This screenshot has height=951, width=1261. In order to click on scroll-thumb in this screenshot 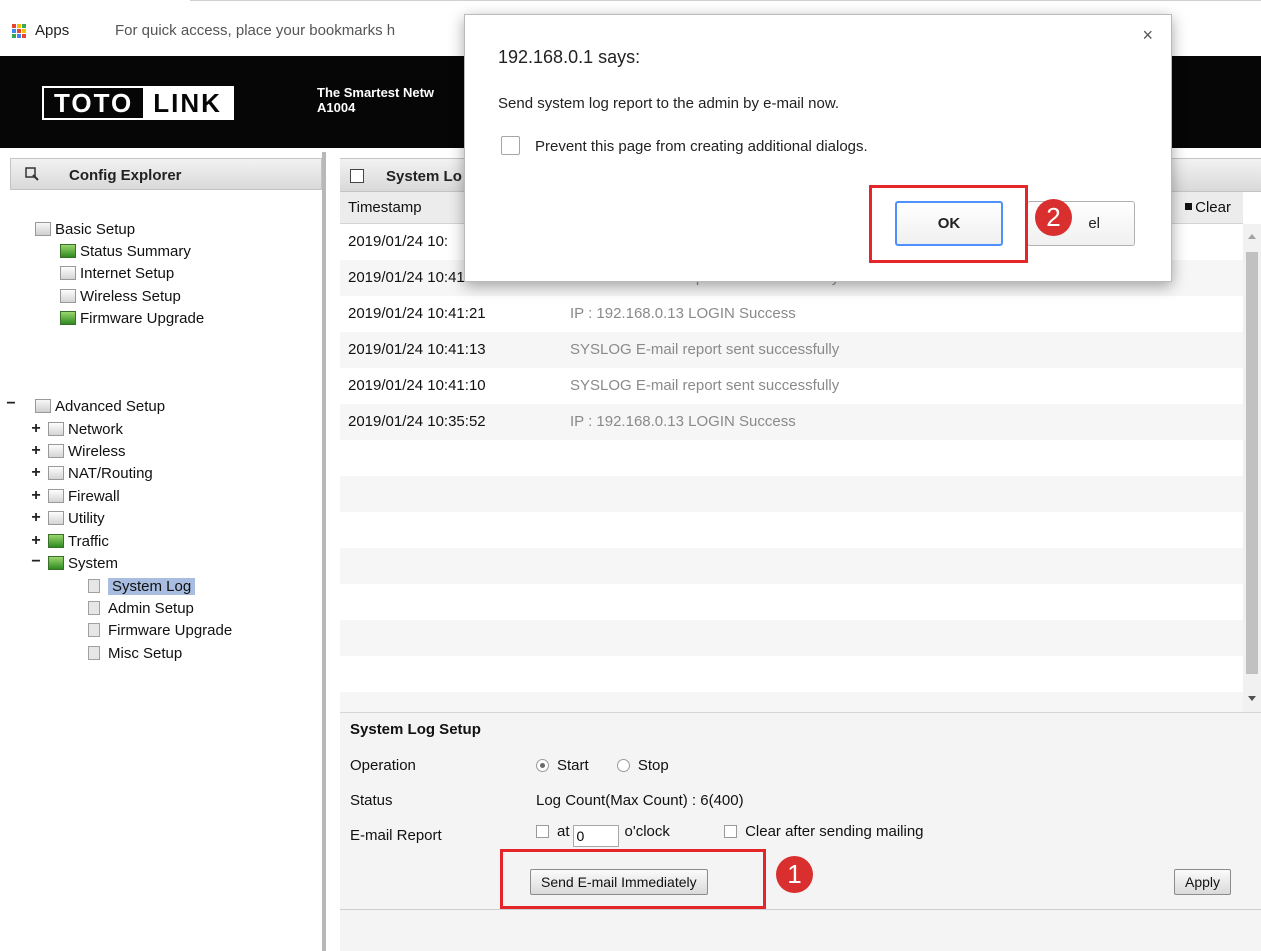, I will do `click(1252, 463)`.